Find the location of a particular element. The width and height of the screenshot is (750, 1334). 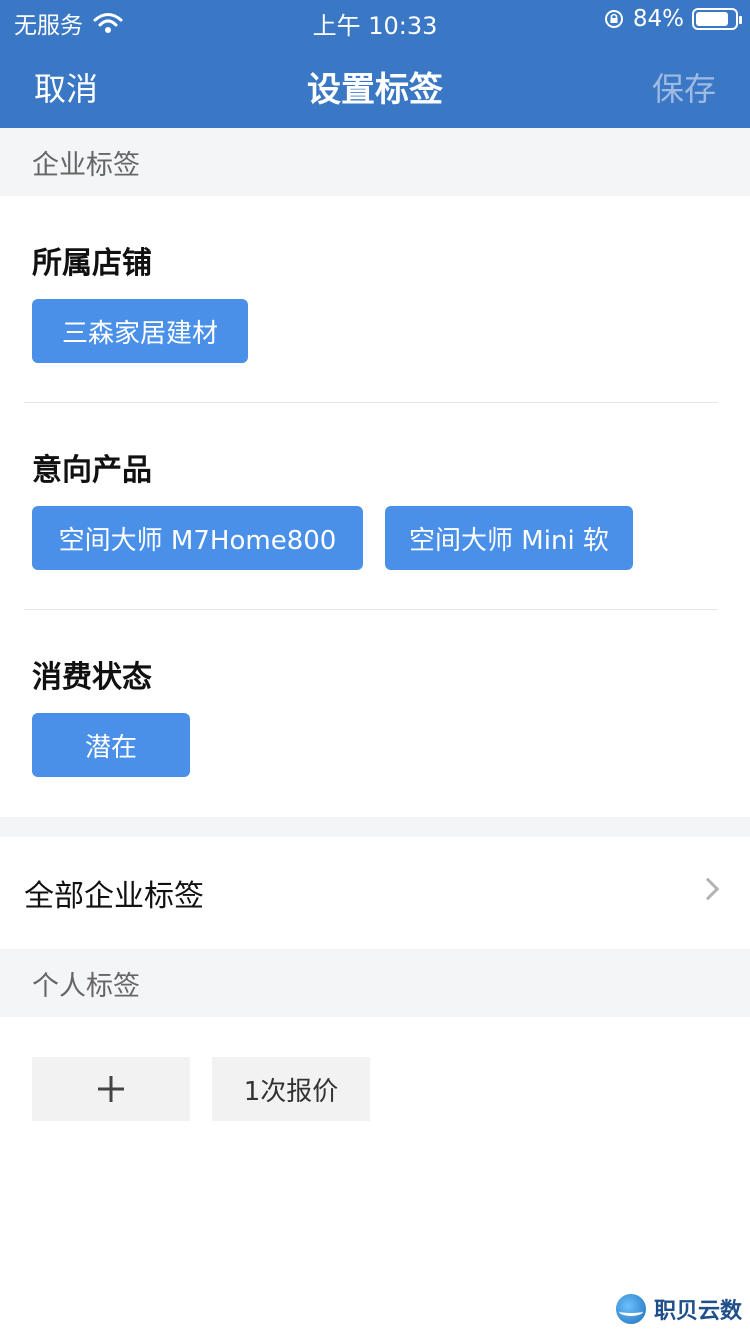

status-bar: 无服务 上午 10:33 84% is located at coordinates (375, 21).